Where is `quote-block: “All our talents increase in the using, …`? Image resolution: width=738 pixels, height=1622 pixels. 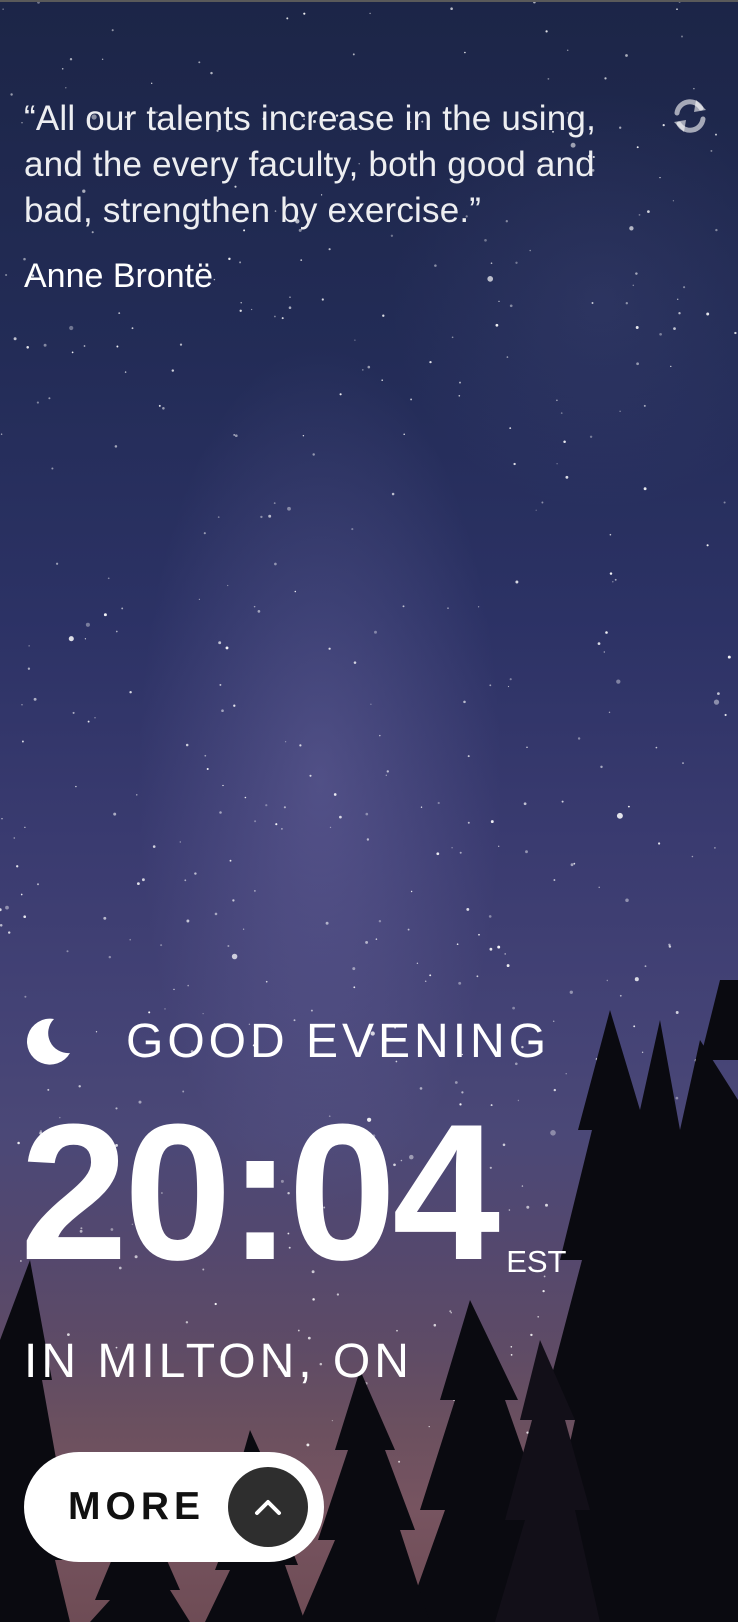
quote-block: “All our talents increase in the using, … is located at coordinates (319, 196).